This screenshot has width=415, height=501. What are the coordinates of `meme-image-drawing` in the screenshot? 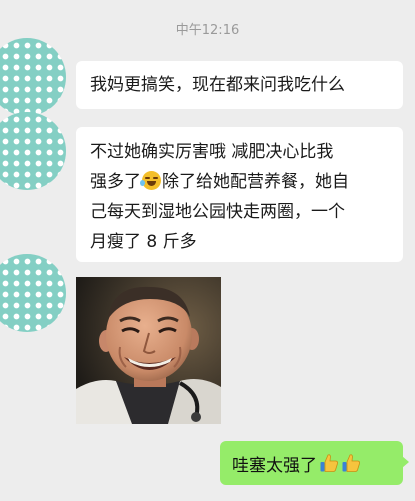 It's located at (148, 350).